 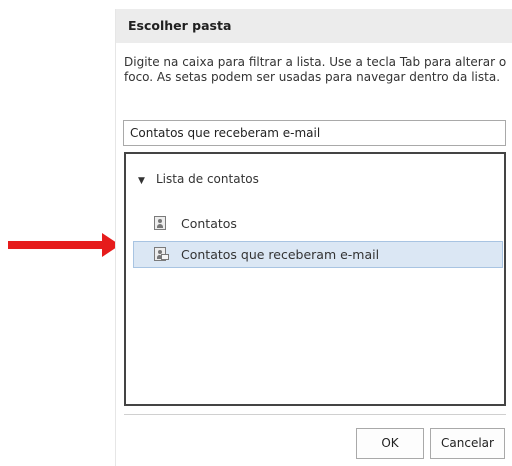 What do you see at coordinates (314, 133) in the screenshot?
I see `filter-input` at bounding box center [314, 133].